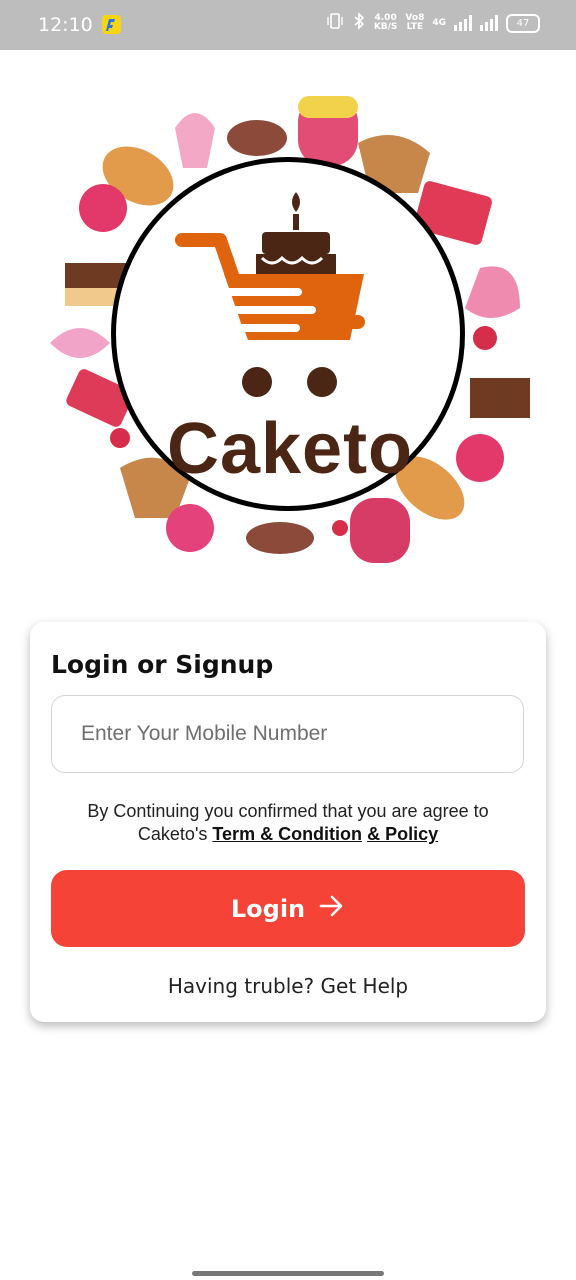 This screenshot has height=1280, width=576. I want to click on login-title: Login or Signup, so click(162, 664).